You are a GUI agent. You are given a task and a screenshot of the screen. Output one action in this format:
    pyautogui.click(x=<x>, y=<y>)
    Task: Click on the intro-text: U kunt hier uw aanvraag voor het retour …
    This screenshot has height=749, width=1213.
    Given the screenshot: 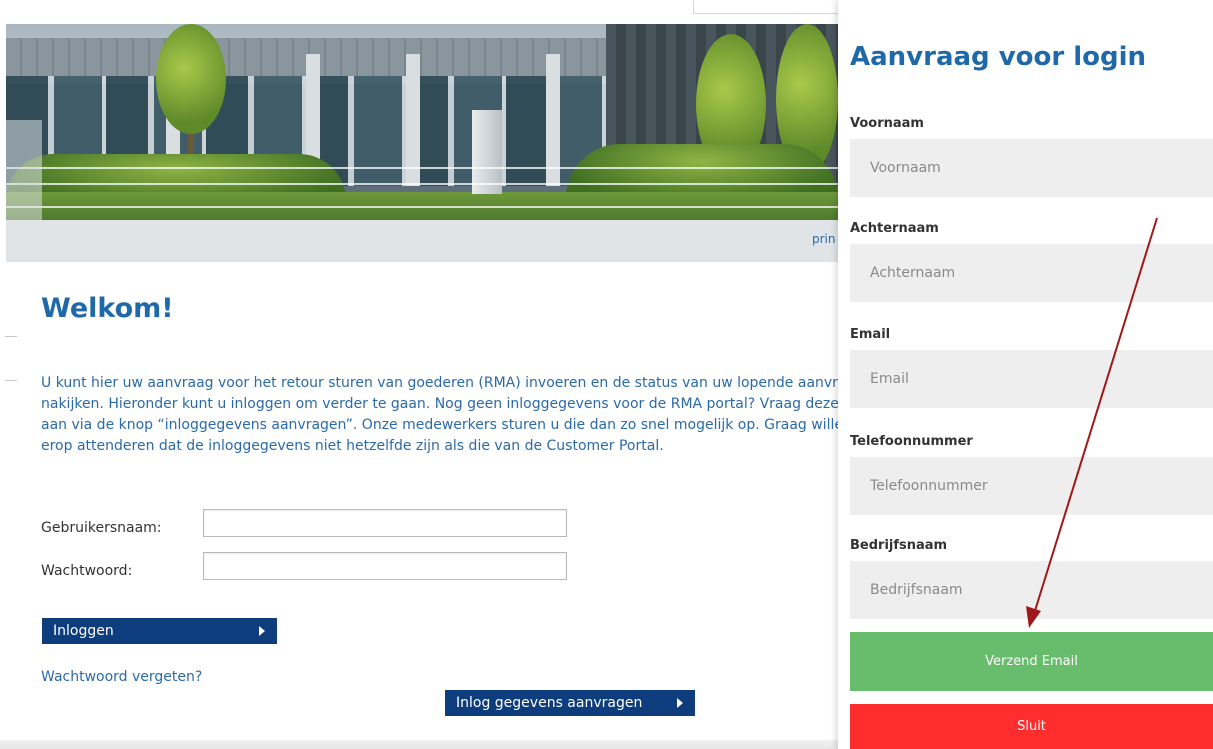 What is the action you would take?
    pyautogui.click(x=439, y=419)
    